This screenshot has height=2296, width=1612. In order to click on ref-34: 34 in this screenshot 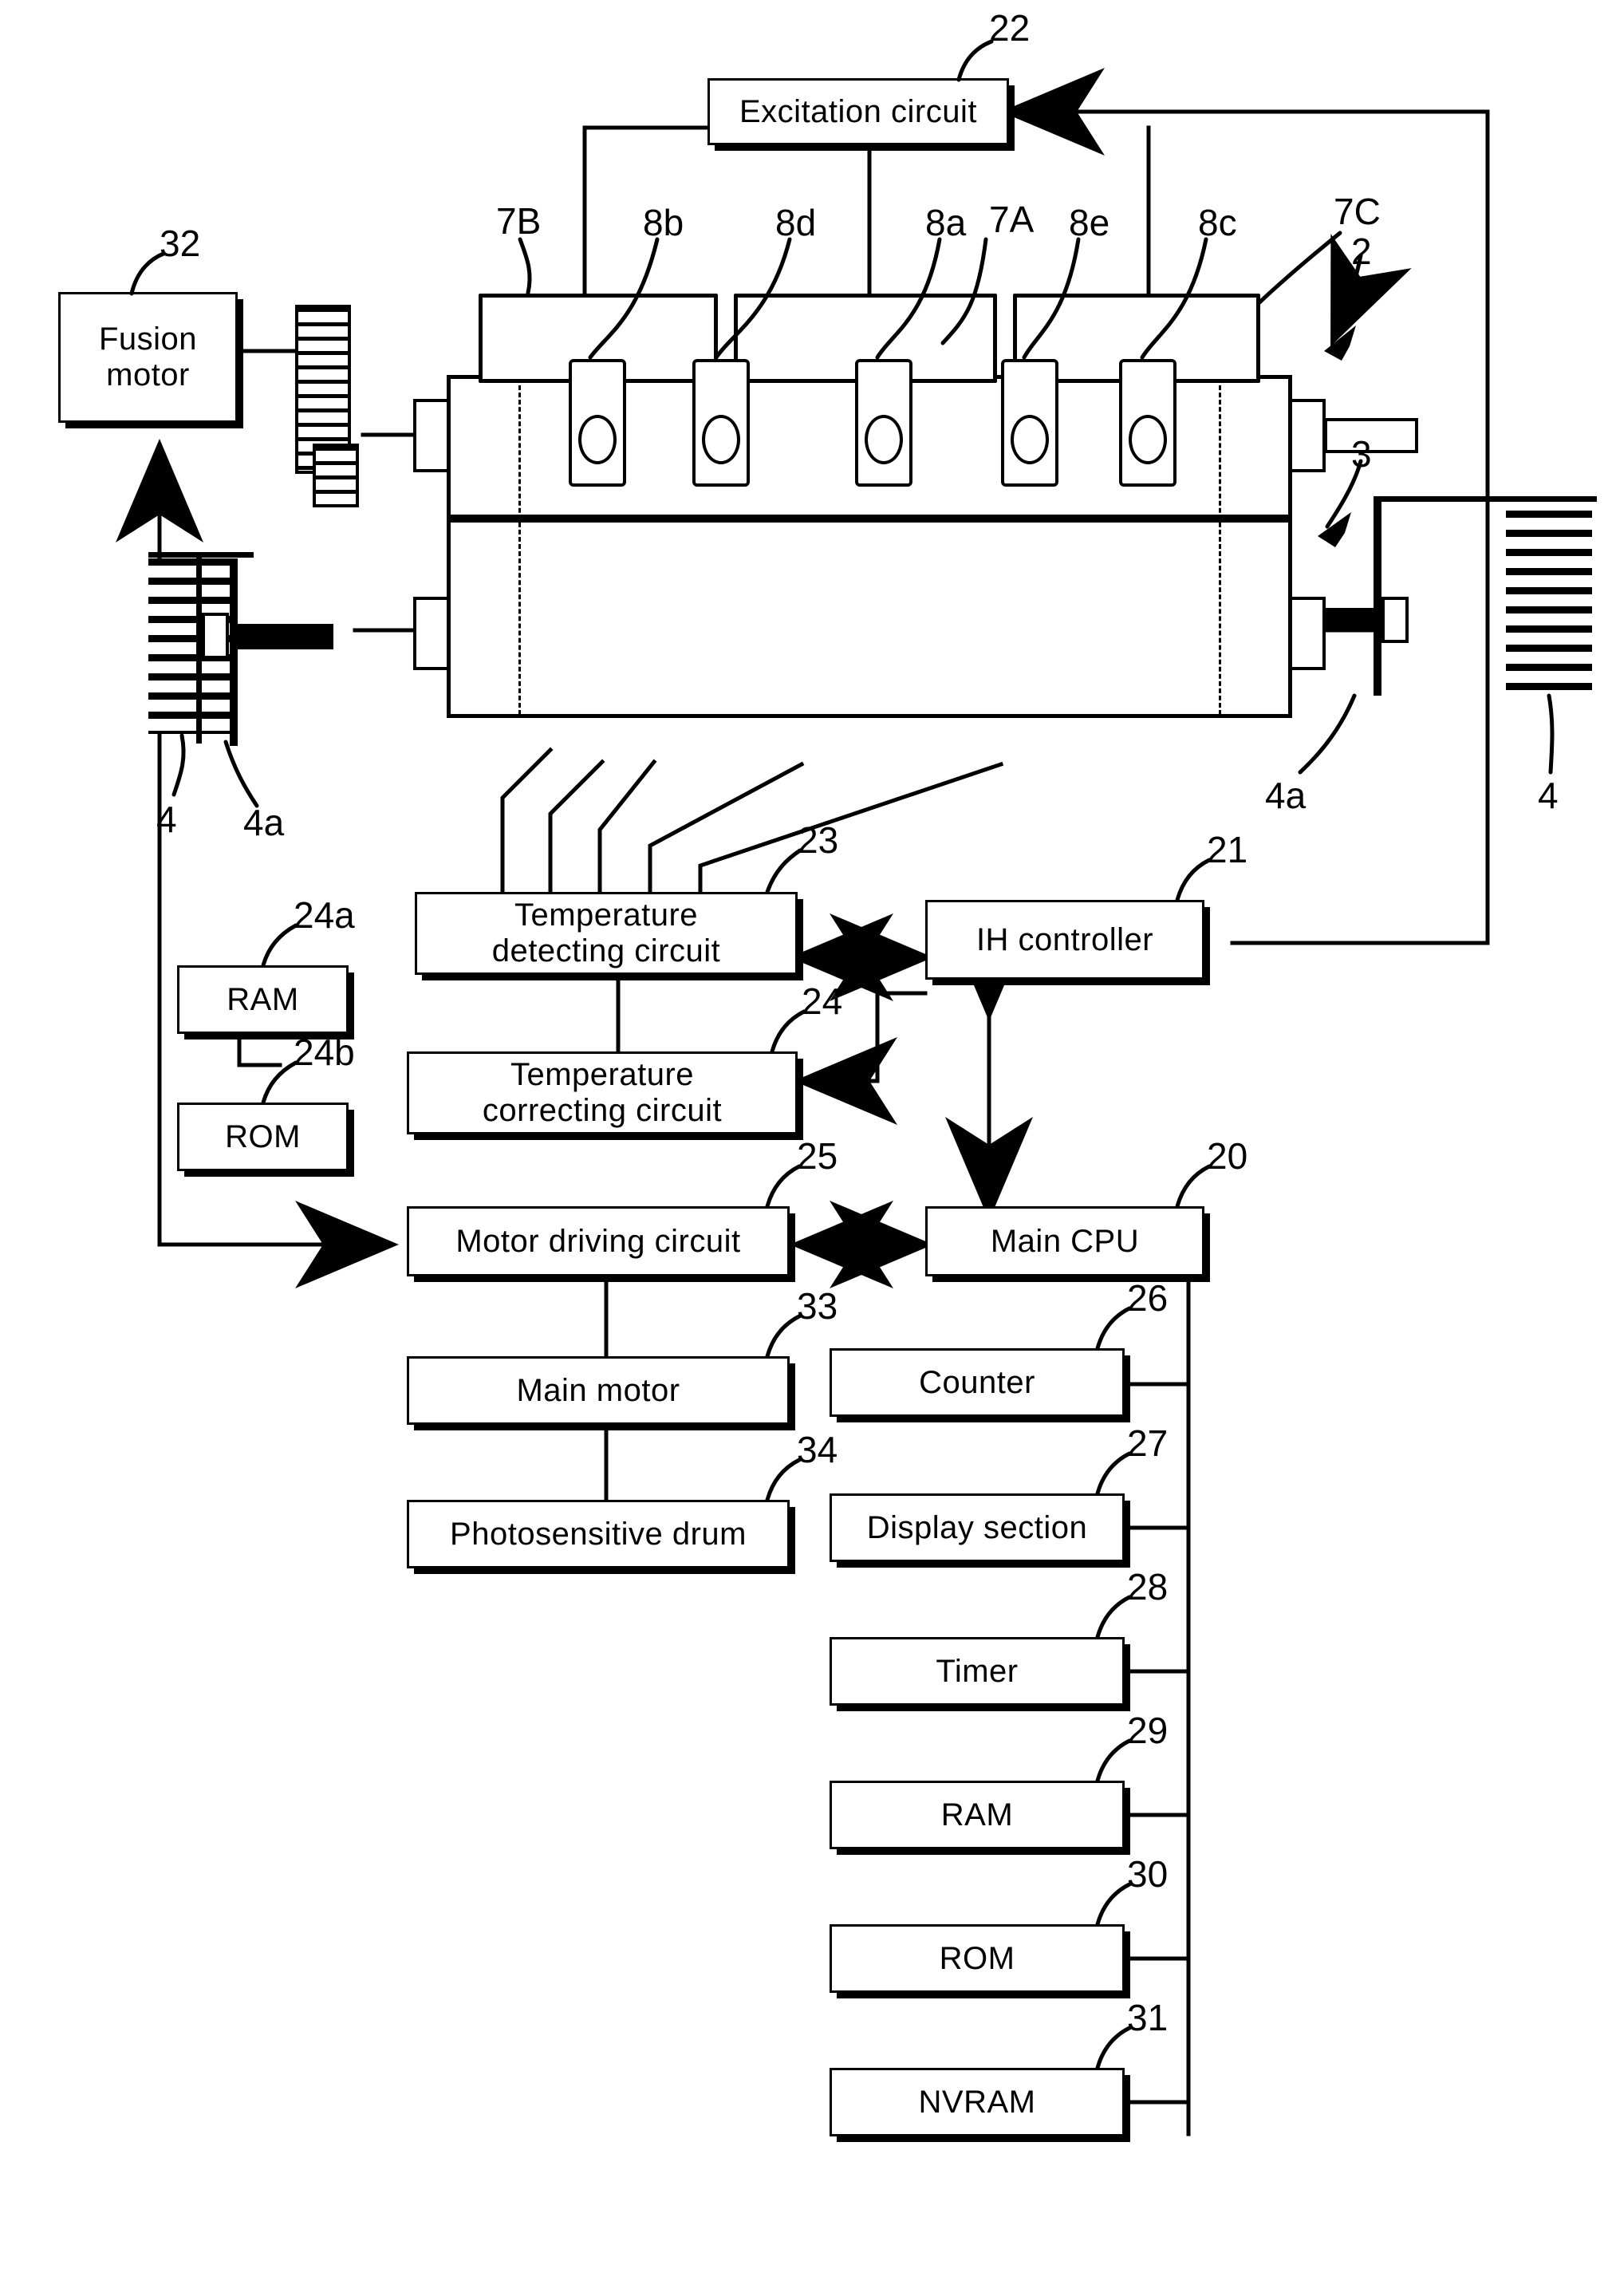, I will do `click(817, 1449)`.